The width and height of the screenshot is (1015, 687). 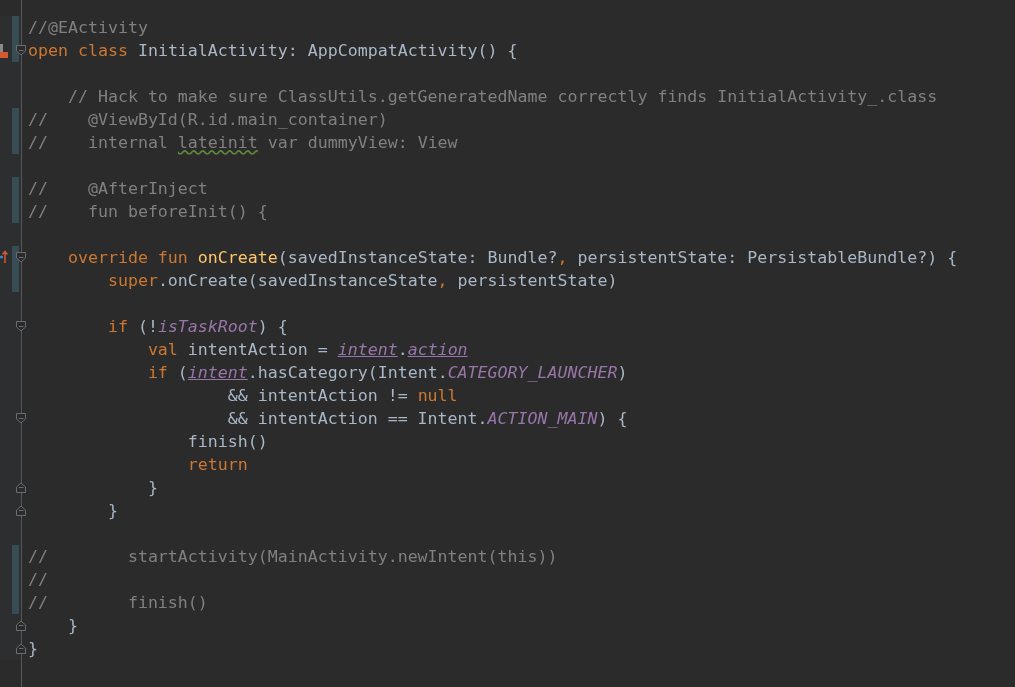 What do you see at coordinates (502, 97) in the screenshot?
I see `code-line: // Hack to make sure ClassUtils.getGeneratedName correctly finds InitialActivity_.class` at bounding box center [502, 97].